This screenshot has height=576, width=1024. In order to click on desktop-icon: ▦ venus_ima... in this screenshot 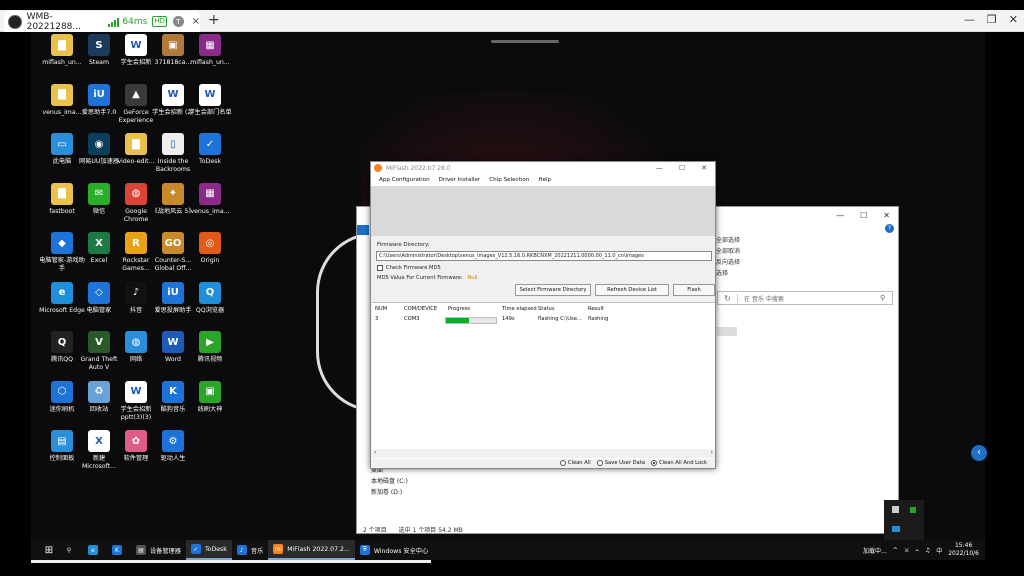, I will do `click(210, 199)`.